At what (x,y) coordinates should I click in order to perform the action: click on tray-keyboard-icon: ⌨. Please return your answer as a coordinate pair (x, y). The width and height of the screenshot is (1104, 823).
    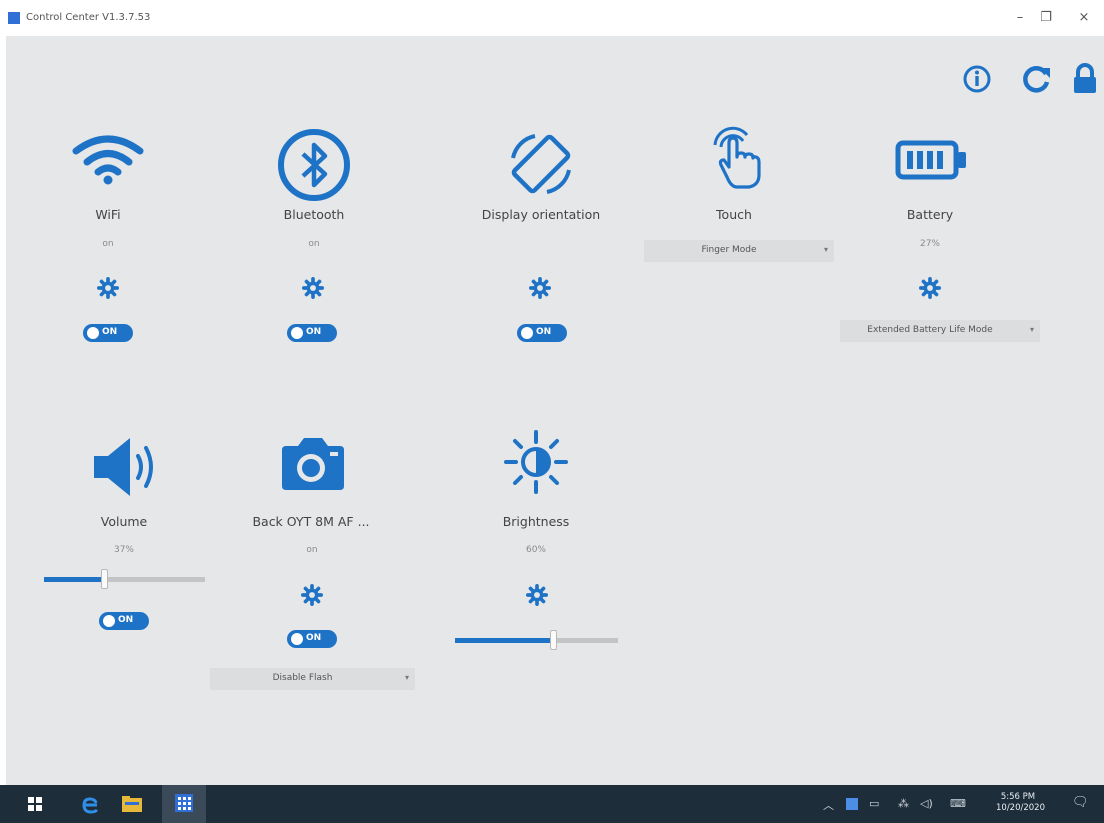
    Looking at the image, I should click on (958, 803).